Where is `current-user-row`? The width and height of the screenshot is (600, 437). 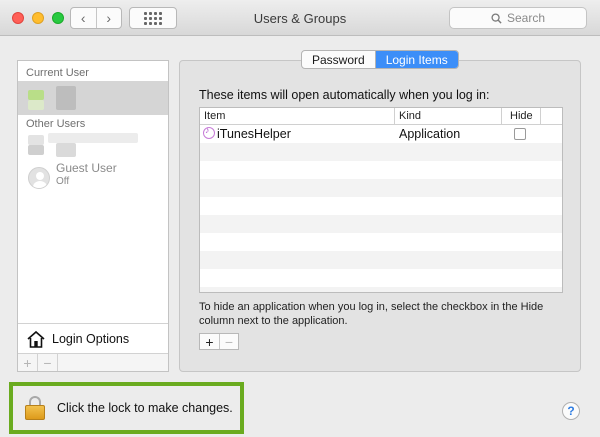 current-user-row is located at coordinates (93, 98).